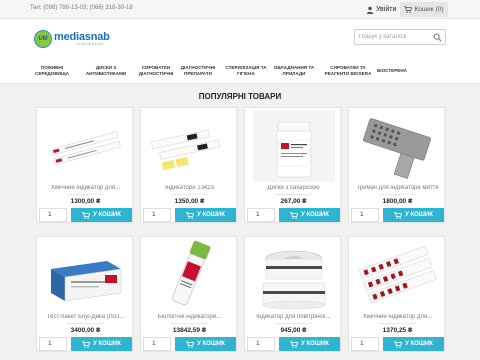 This screenshot has height=360, width=480. What do you see at coordinates (394, 37) in the screenshot?
I see `search-input` at bounding box center [394, 37].